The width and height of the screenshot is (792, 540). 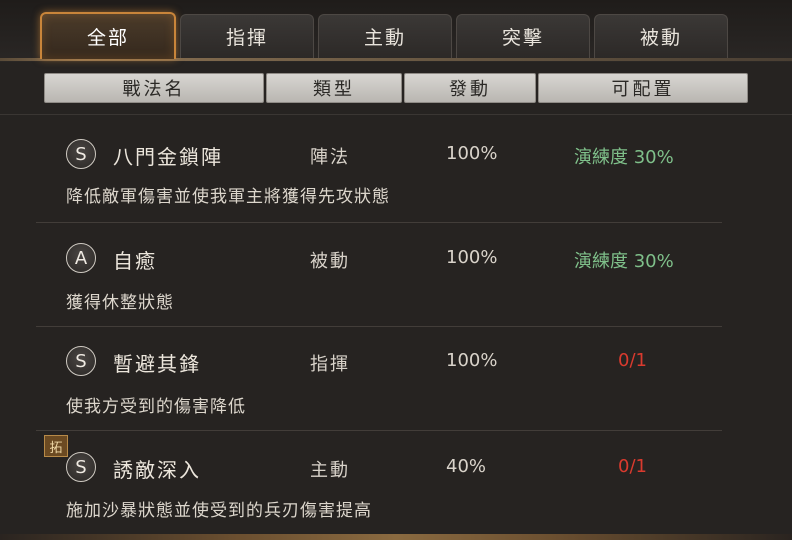 What do you see at coordinates (396, 537) in the screenshot?
I see `bottom-divider` at bounding box center [396, 537].